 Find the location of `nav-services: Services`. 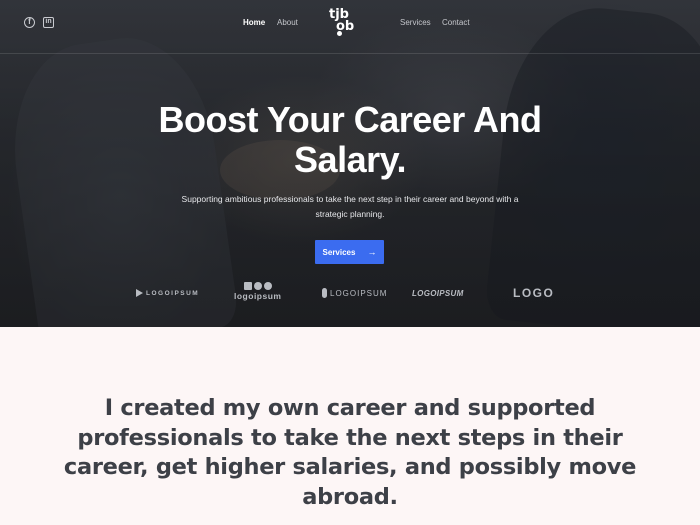

nav-services: Services is located at coordinates (415, 22).